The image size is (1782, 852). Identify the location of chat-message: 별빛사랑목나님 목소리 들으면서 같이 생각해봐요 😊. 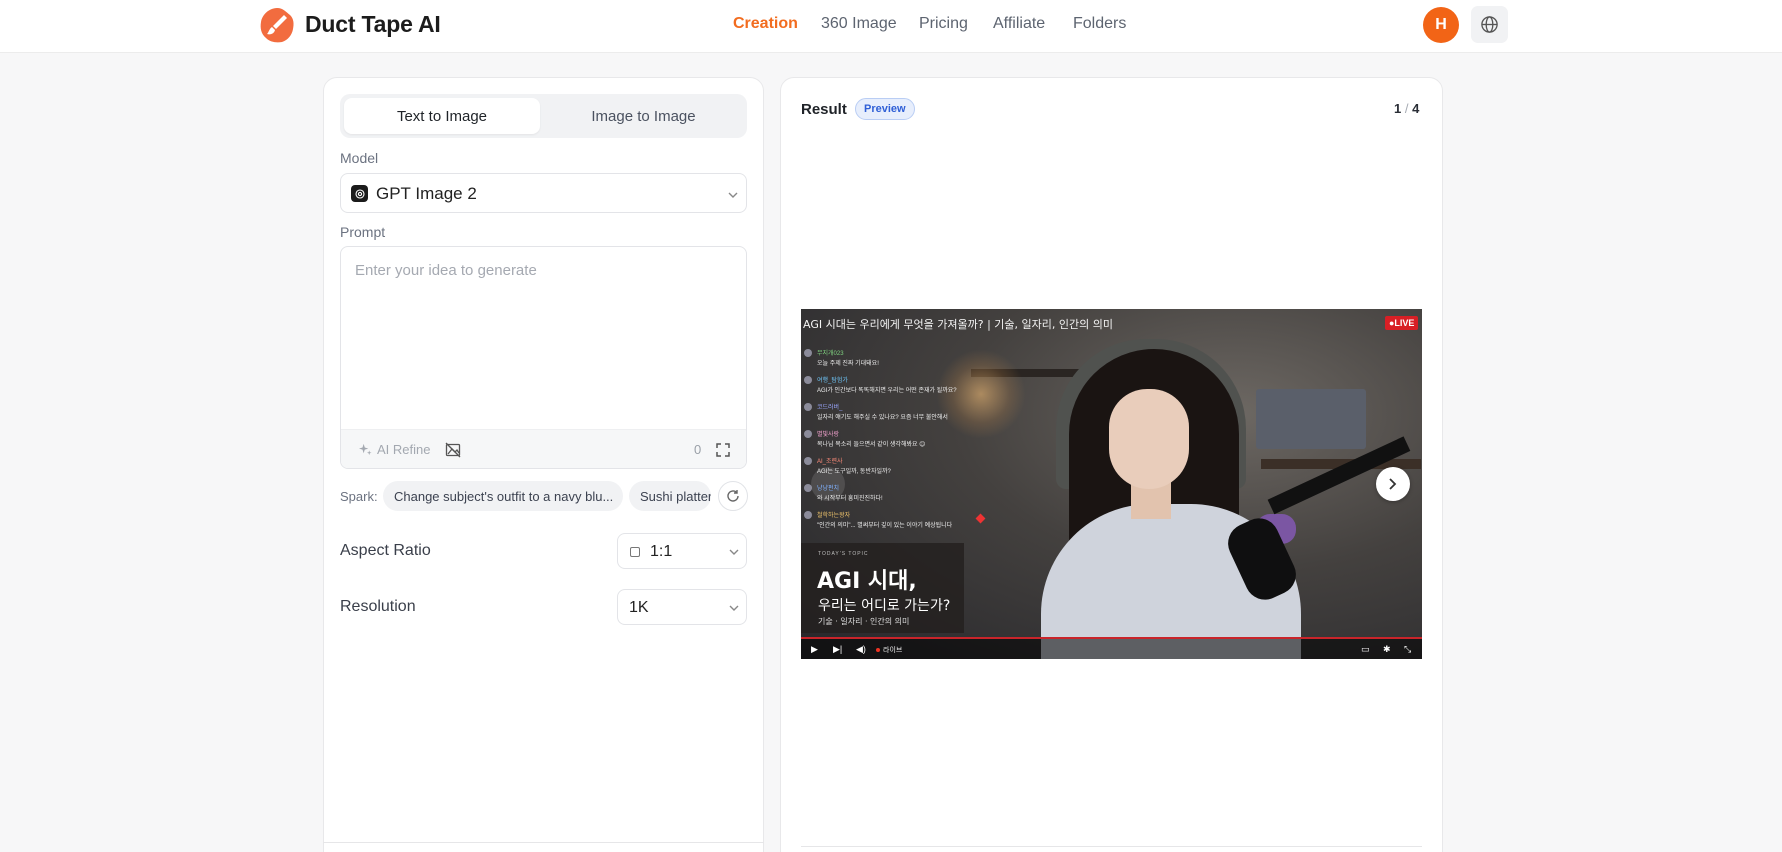
(894, 442).